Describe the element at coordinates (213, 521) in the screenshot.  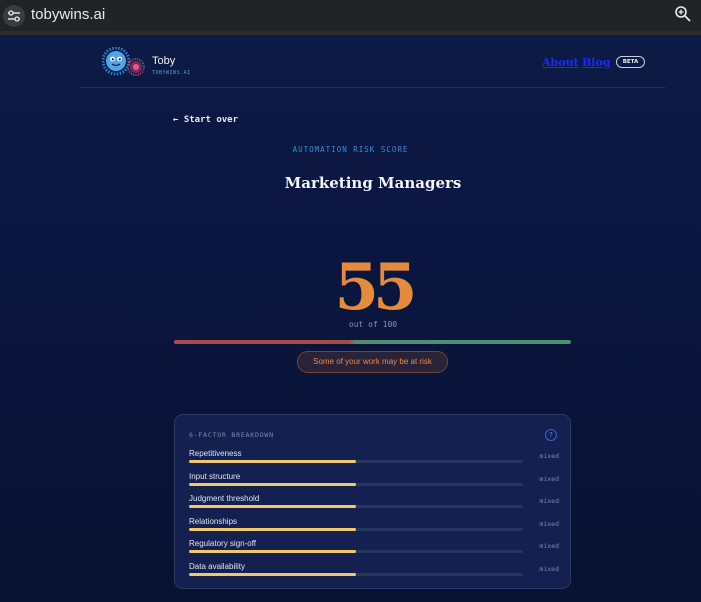
I see `factor-name: Relationships` at that location.